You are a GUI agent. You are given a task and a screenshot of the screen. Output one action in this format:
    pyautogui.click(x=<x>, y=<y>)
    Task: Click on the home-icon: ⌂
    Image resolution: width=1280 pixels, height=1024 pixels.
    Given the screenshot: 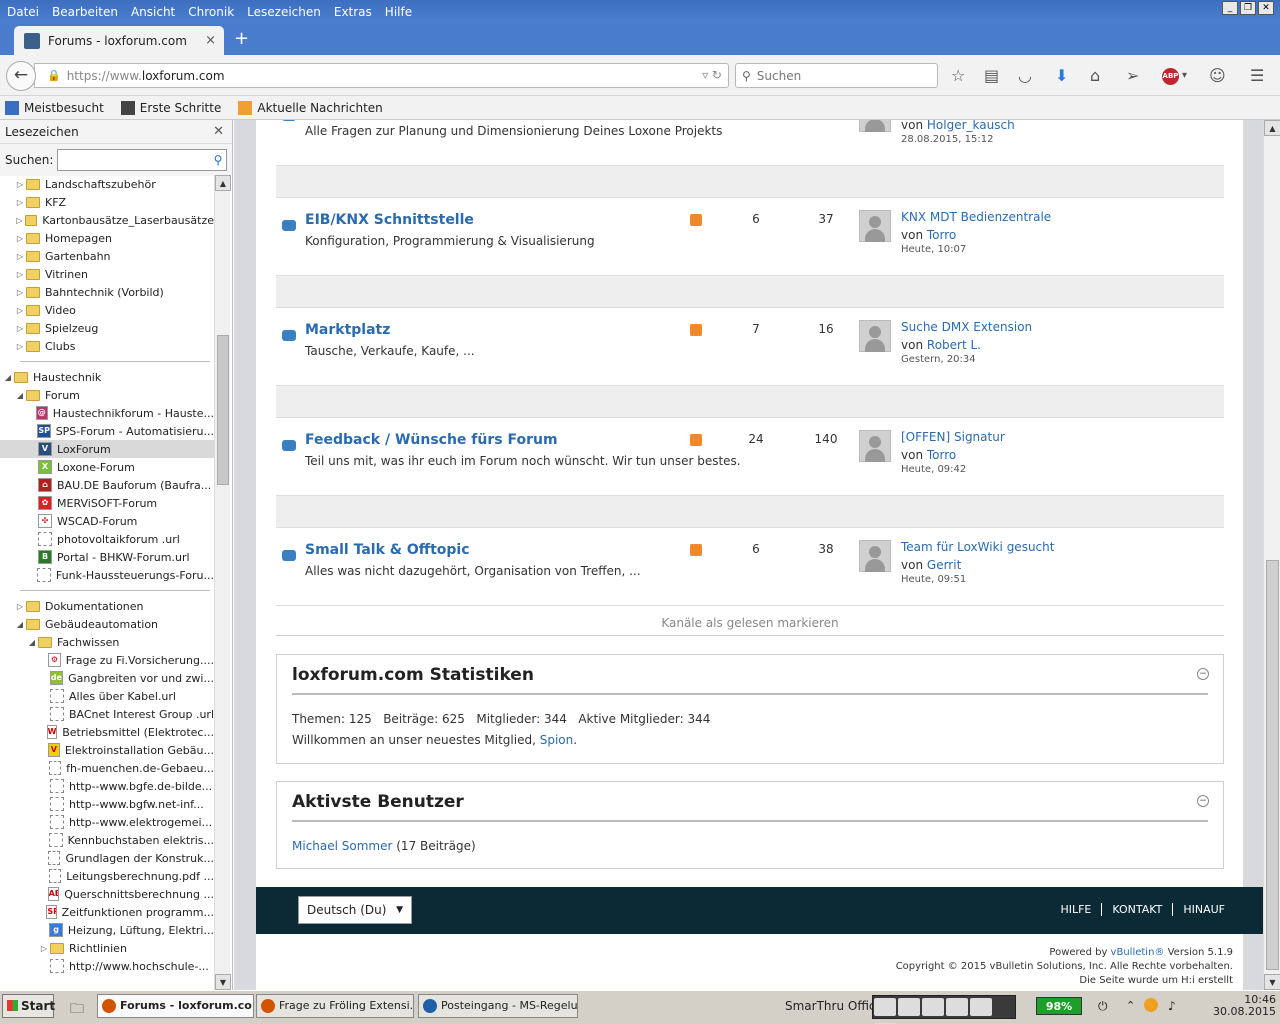 What is the action you would take?
    pyautogui.click(x=1095, y=76)
    